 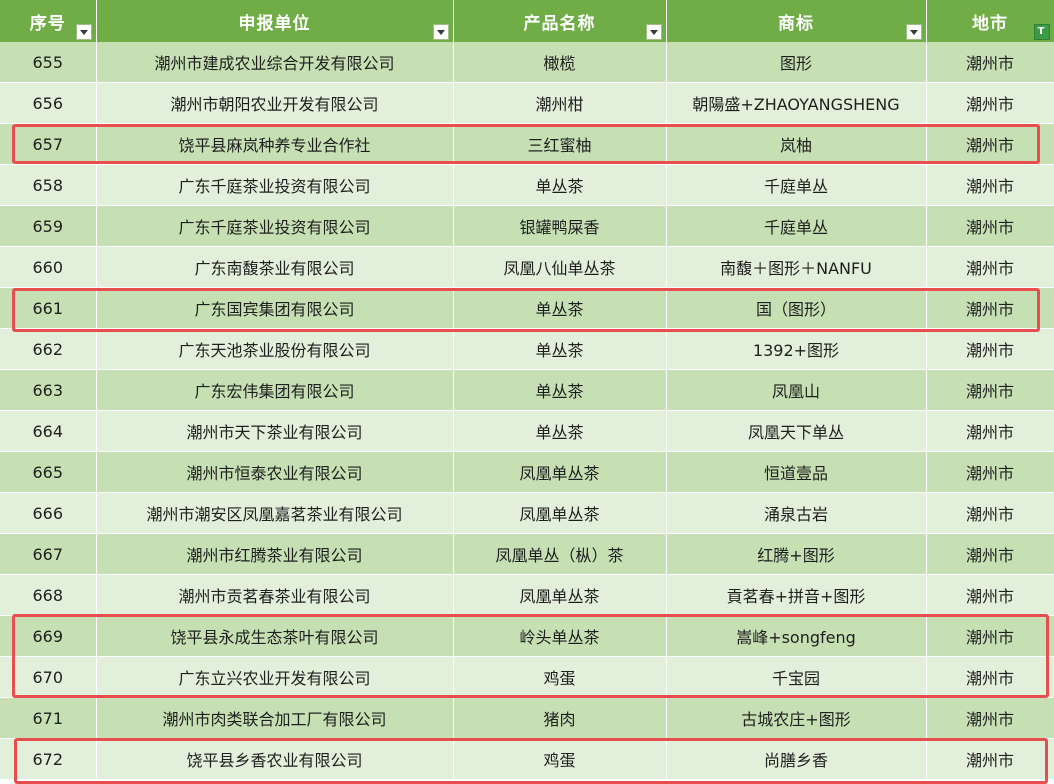 I want to click on cell-product-name: 橄榄, so click(x=560, y=62).